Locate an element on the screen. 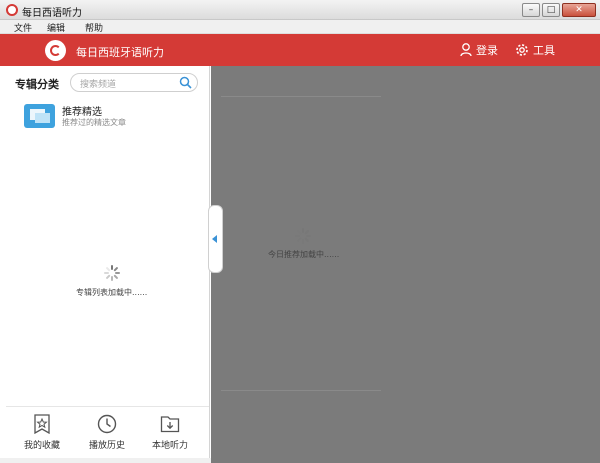  category-item-recommended: 推荐精选 推荐过的精选文章 is located at coordinates (112, 118).